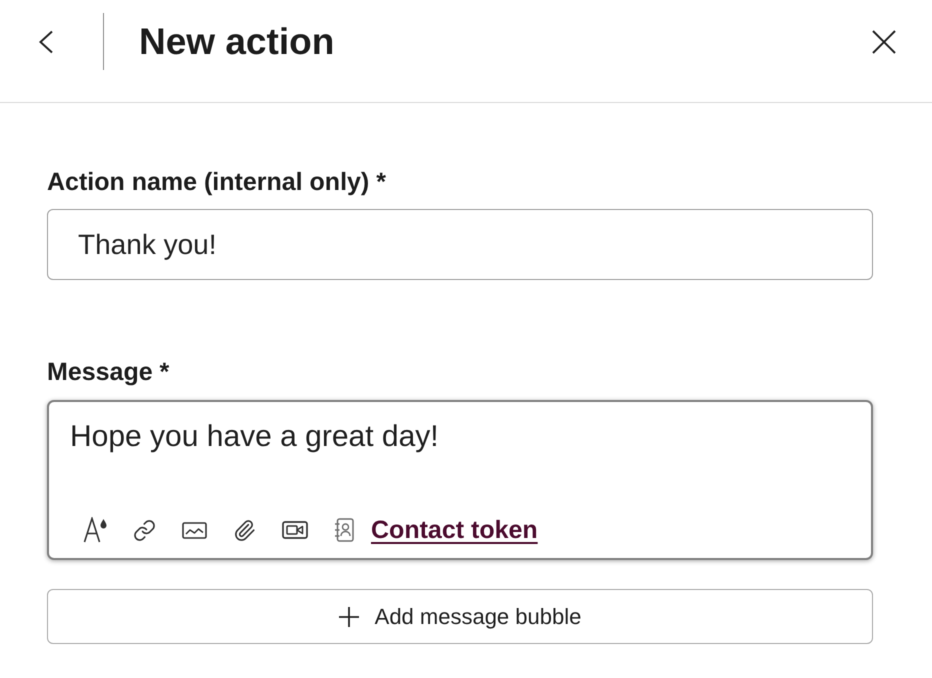  Describe the element at coordinates (348, 616) in the screenshot. I see `plus-icon` at that location.